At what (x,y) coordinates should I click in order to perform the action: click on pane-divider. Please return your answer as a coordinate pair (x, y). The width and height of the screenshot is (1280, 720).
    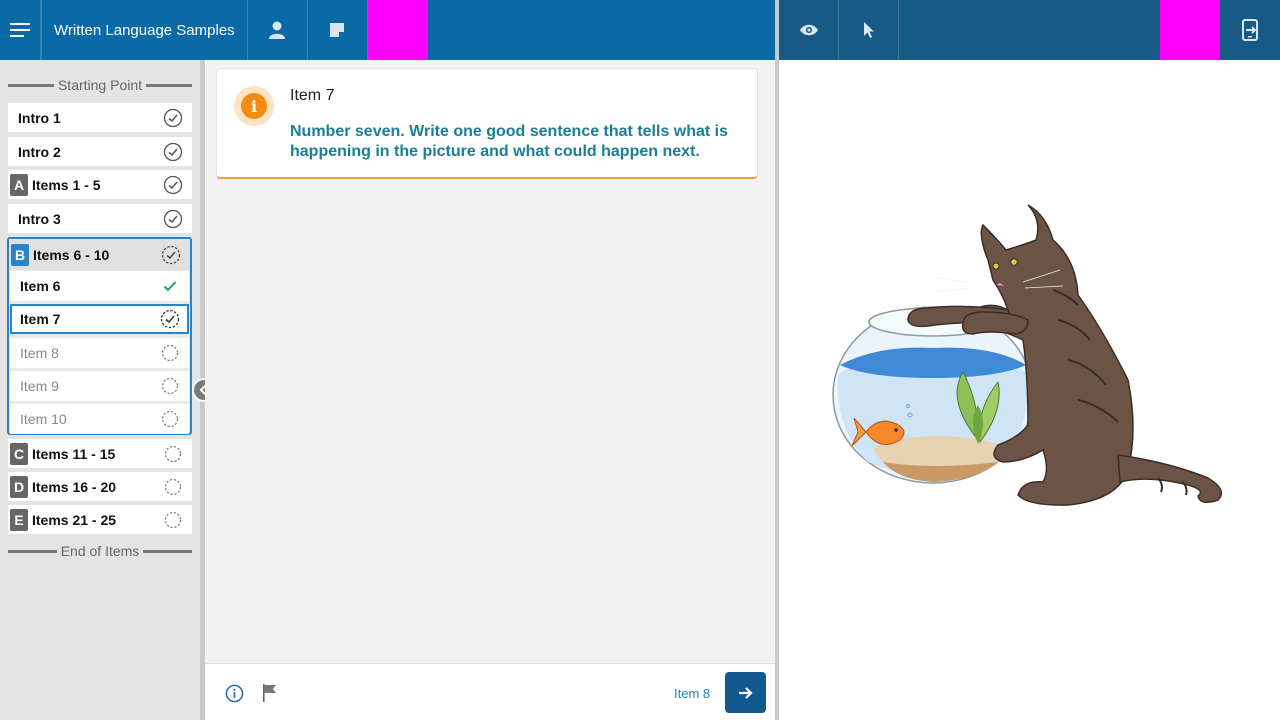
    Looking at the image, I should click on (777, 360).